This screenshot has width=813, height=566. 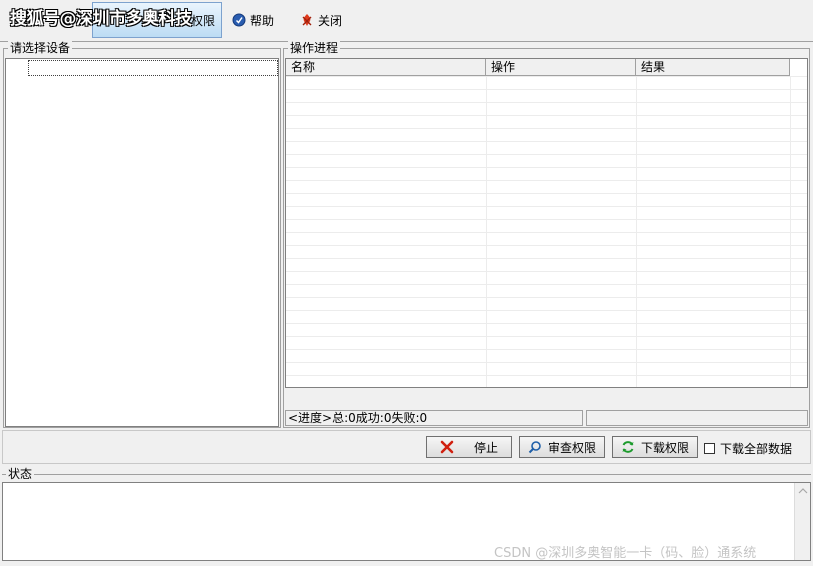 I want to click on stop-label: 停止, so click(x=485, y=447).